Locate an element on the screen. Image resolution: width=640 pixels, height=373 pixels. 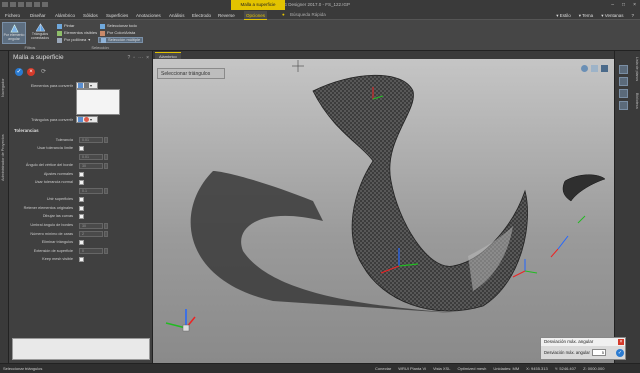
open-file-icon is located at coordinates (13, 4).